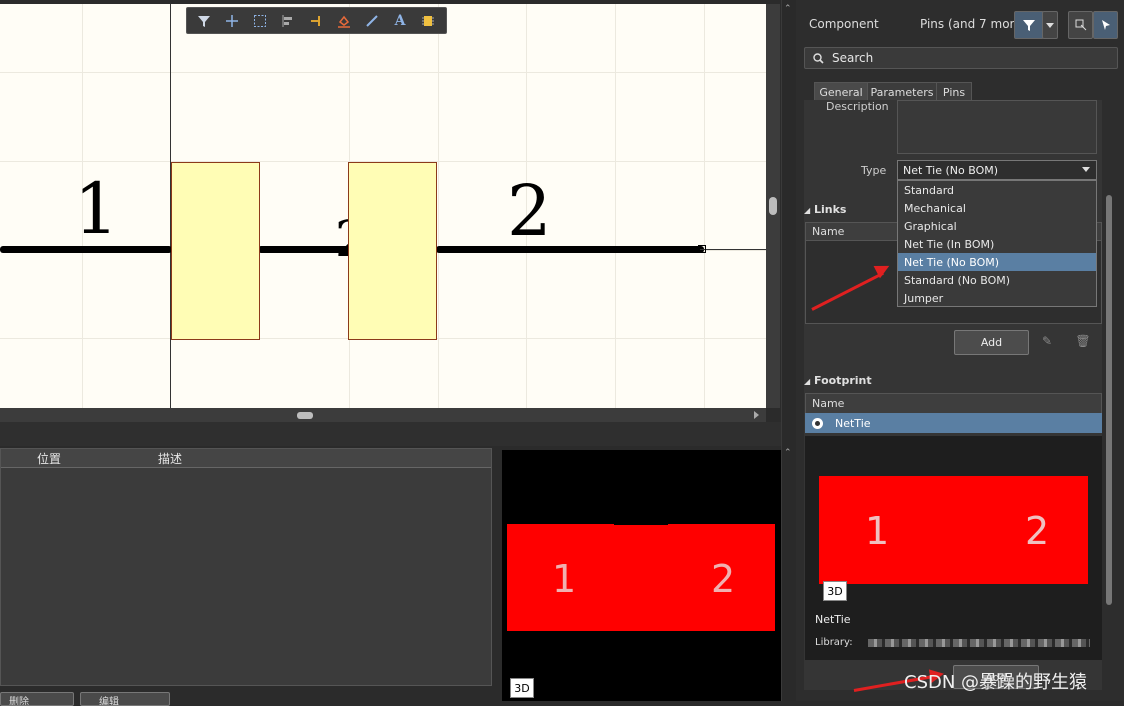 Image resolution: width=1124 pixels, height=706 pixels. Describe the element at coordinates (428, 21) in the screenshot. I see `component-icon` at that location.